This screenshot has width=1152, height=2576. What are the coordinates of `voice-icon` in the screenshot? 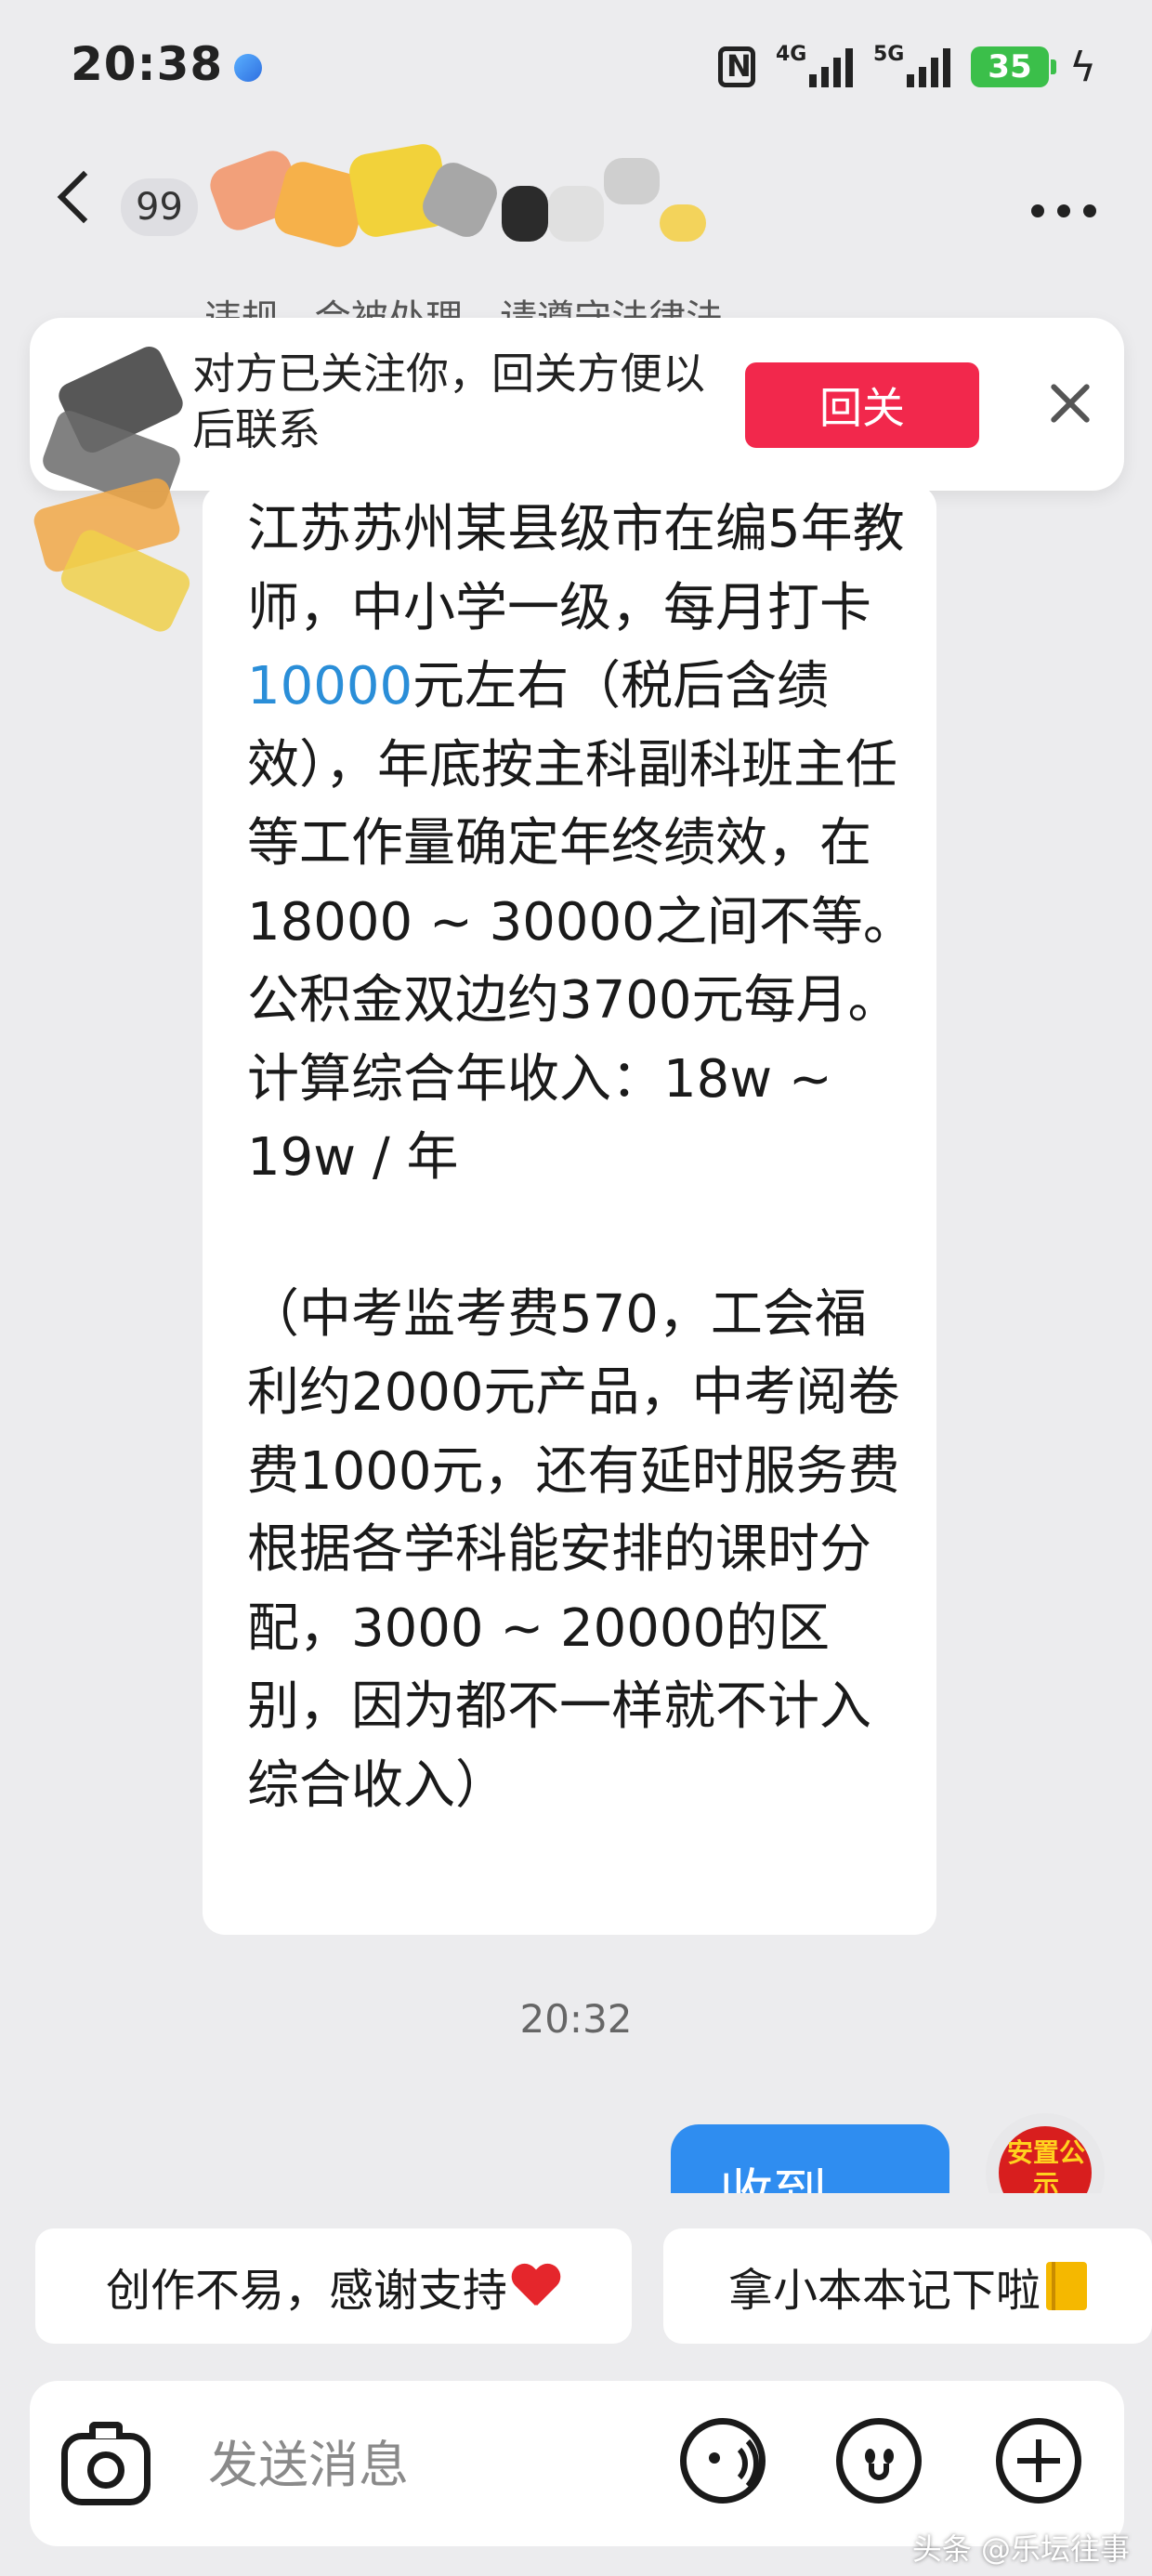 It's located at (723, 2461).